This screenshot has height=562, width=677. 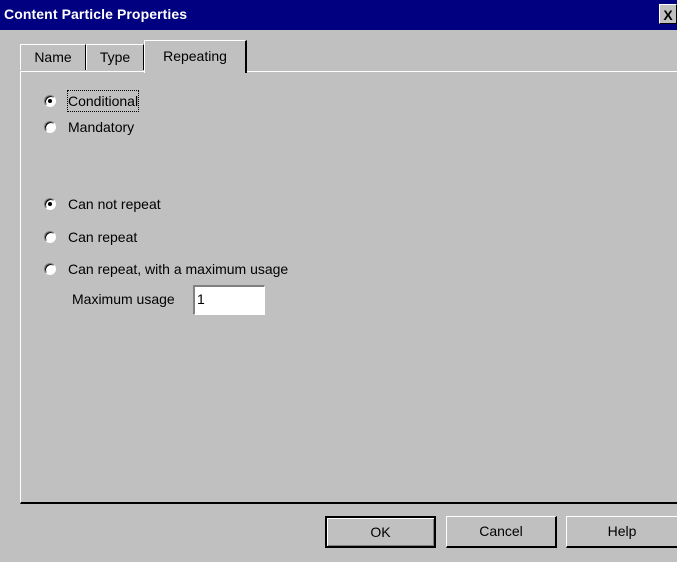 I want to click on maximum-usage-label: Maximum usage, so click(x=123, y=299).